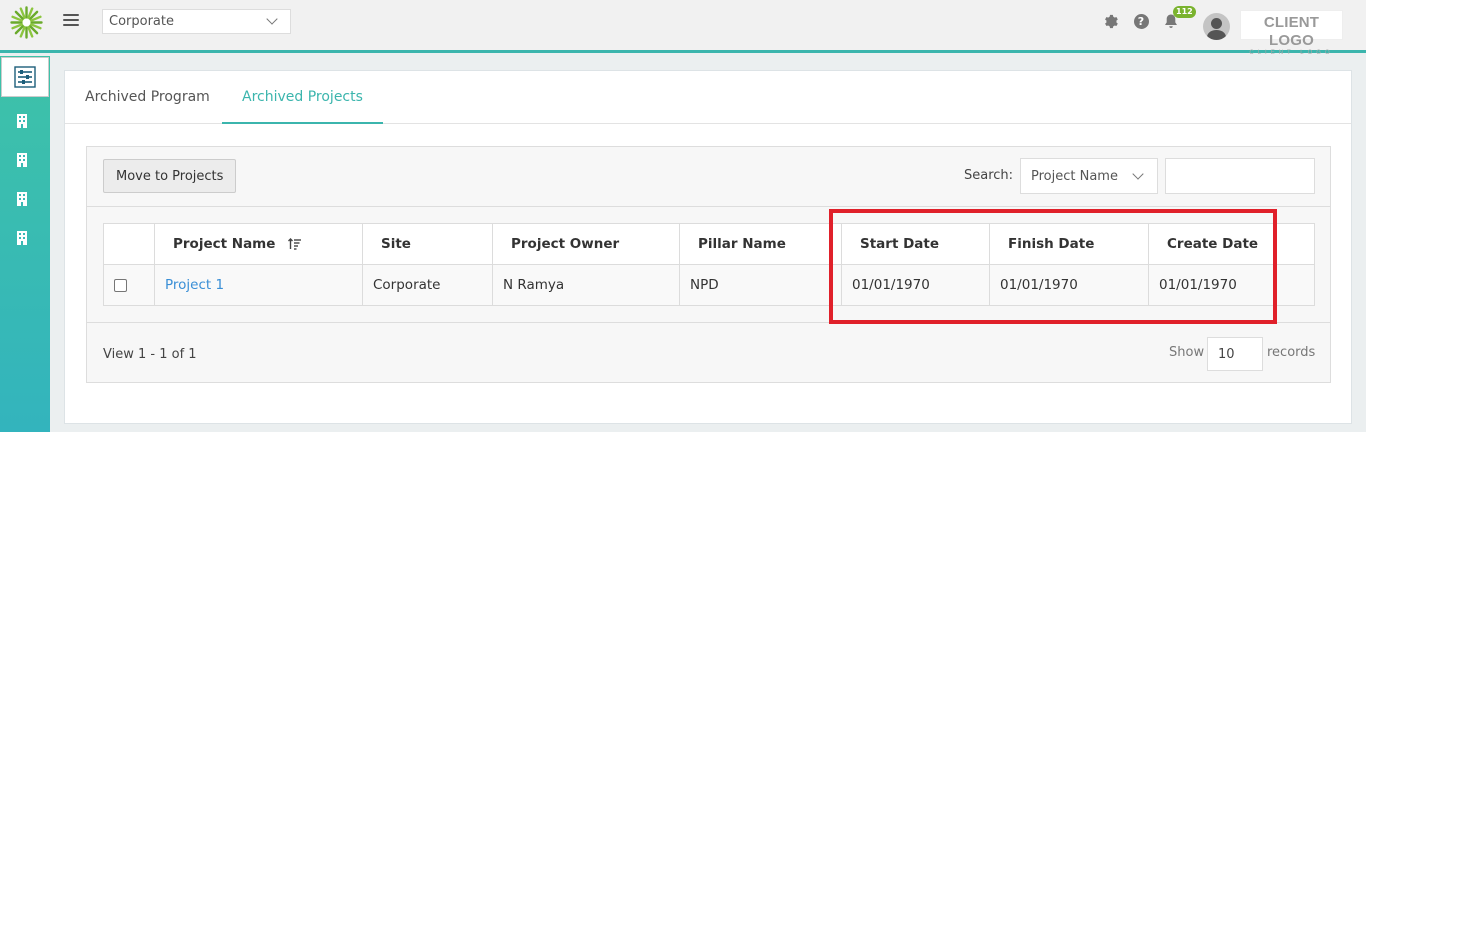 The image size is (1472, 952). What do you see at coordinates (586, 244) in the screenshot?
I see `header-project-owner: Project Owner` at bounding box center [586, 244].